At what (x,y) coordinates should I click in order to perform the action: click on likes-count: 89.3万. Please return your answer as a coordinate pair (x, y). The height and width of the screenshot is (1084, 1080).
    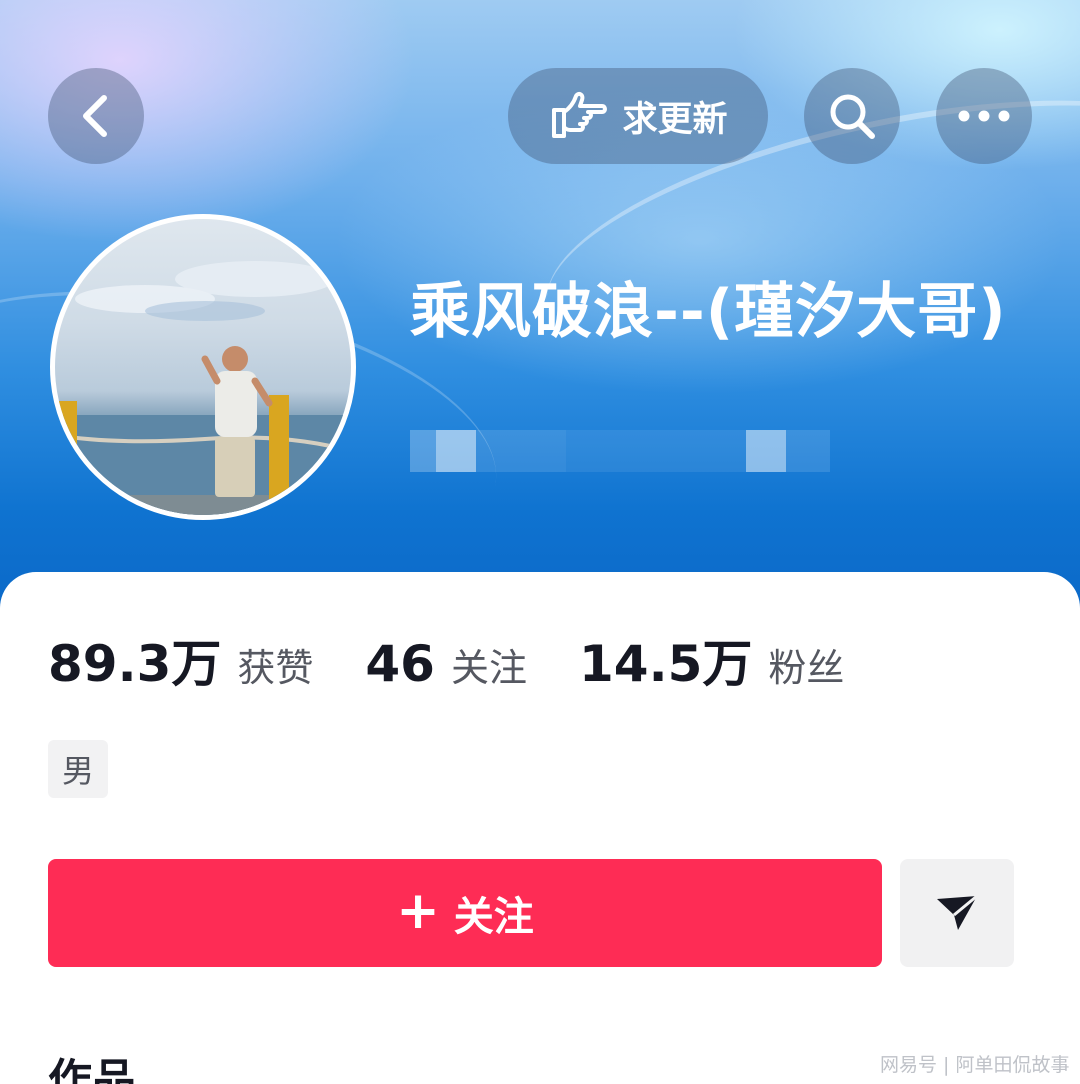
    Looking at the image, I should click on (134, 660).